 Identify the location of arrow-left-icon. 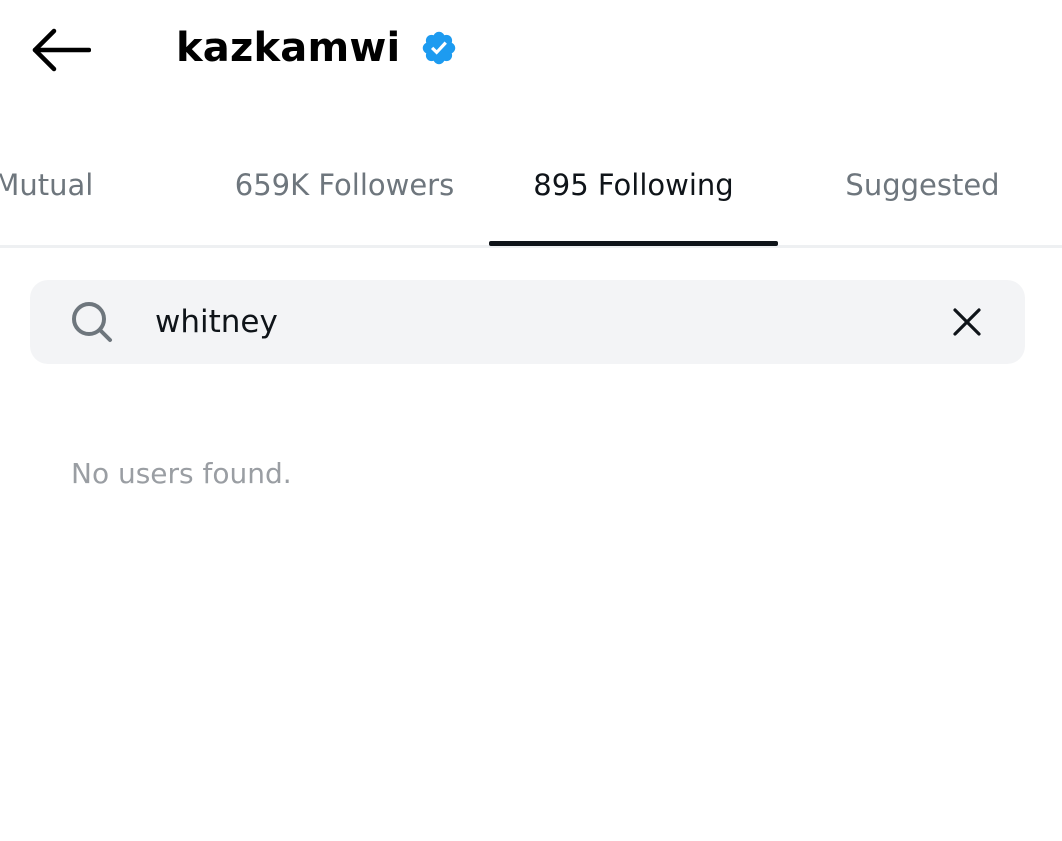
(61, 50).